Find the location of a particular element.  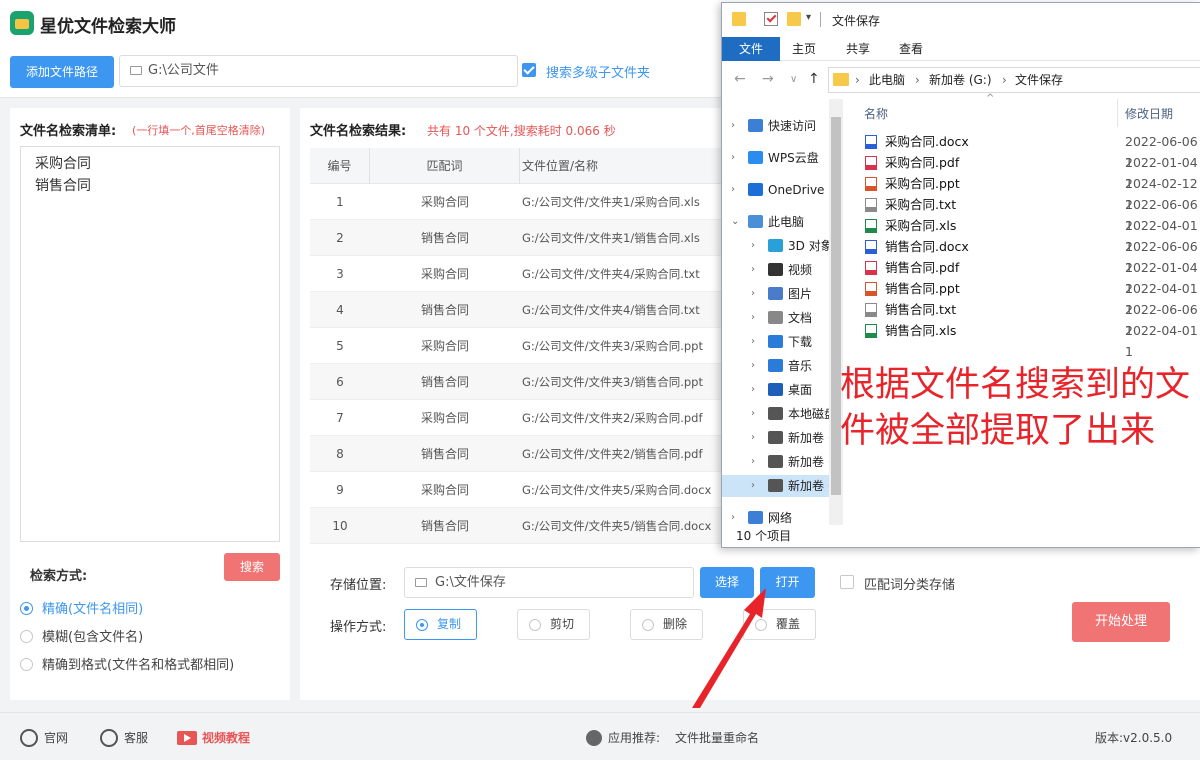

video-tutorial-link: 视频教程 is located at coordinates (213, 737).